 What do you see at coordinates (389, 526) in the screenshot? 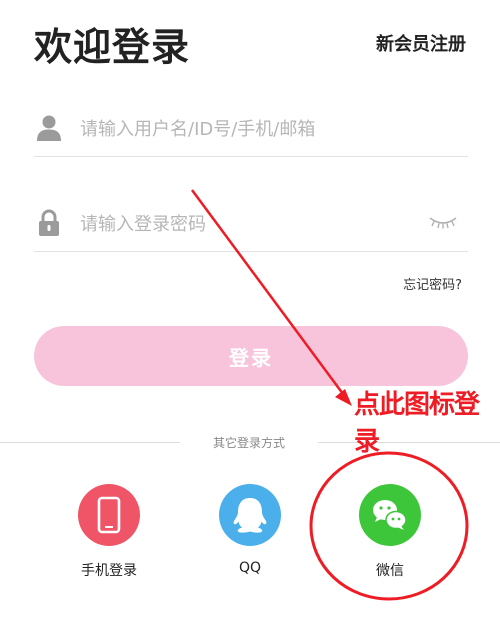
I see `annotation-circle` at bounding box center [389, 526].